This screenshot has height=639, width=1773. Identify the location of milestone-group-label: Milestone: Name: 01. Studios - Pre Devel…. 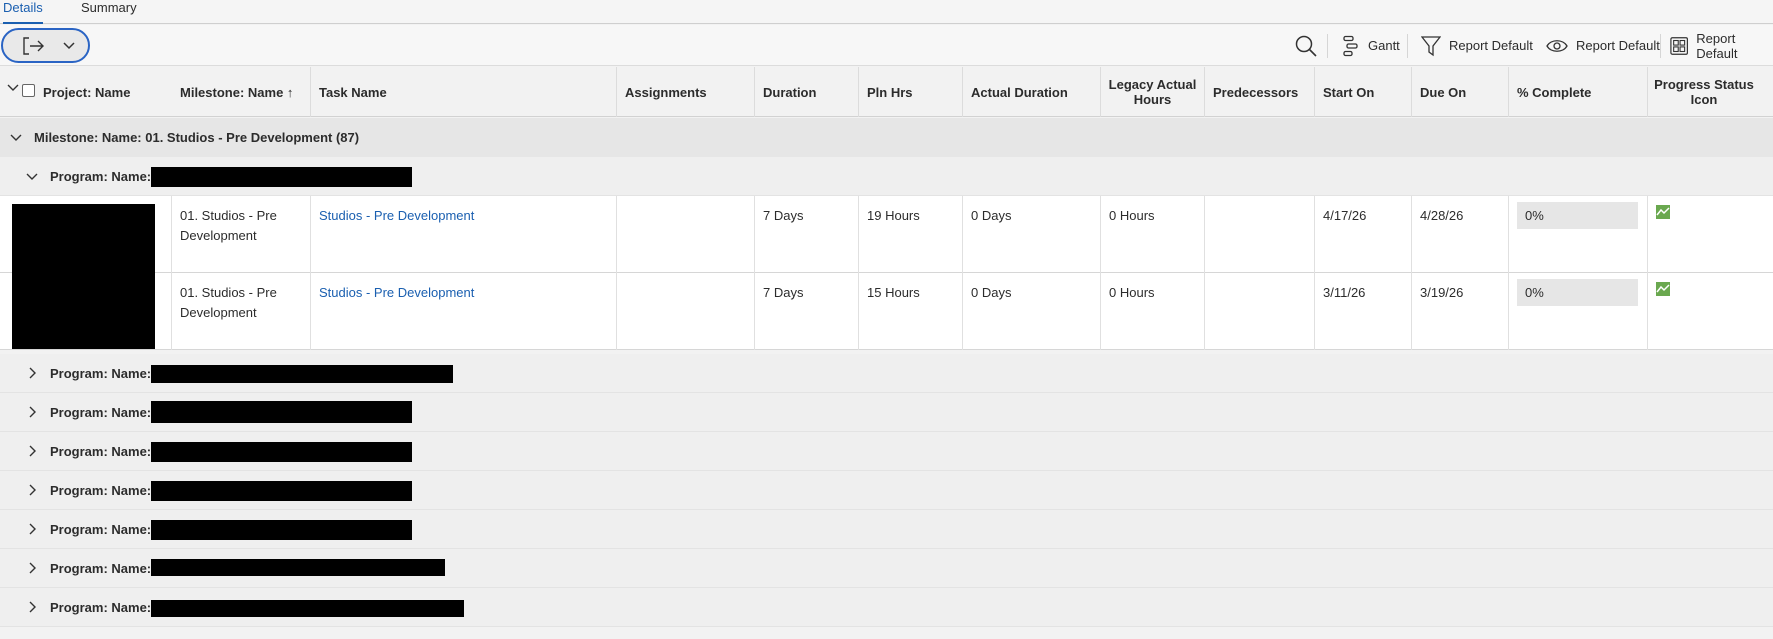
(197, 137).